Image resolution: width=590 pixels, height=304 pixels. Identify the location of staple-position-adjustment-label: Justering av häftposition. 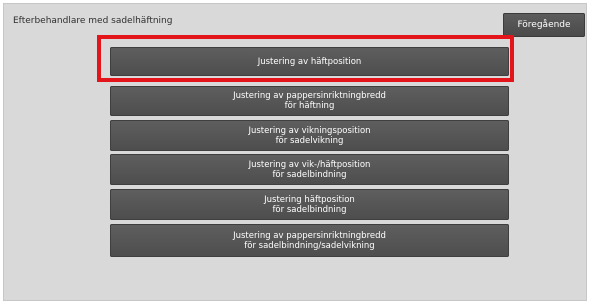
(309, 61).